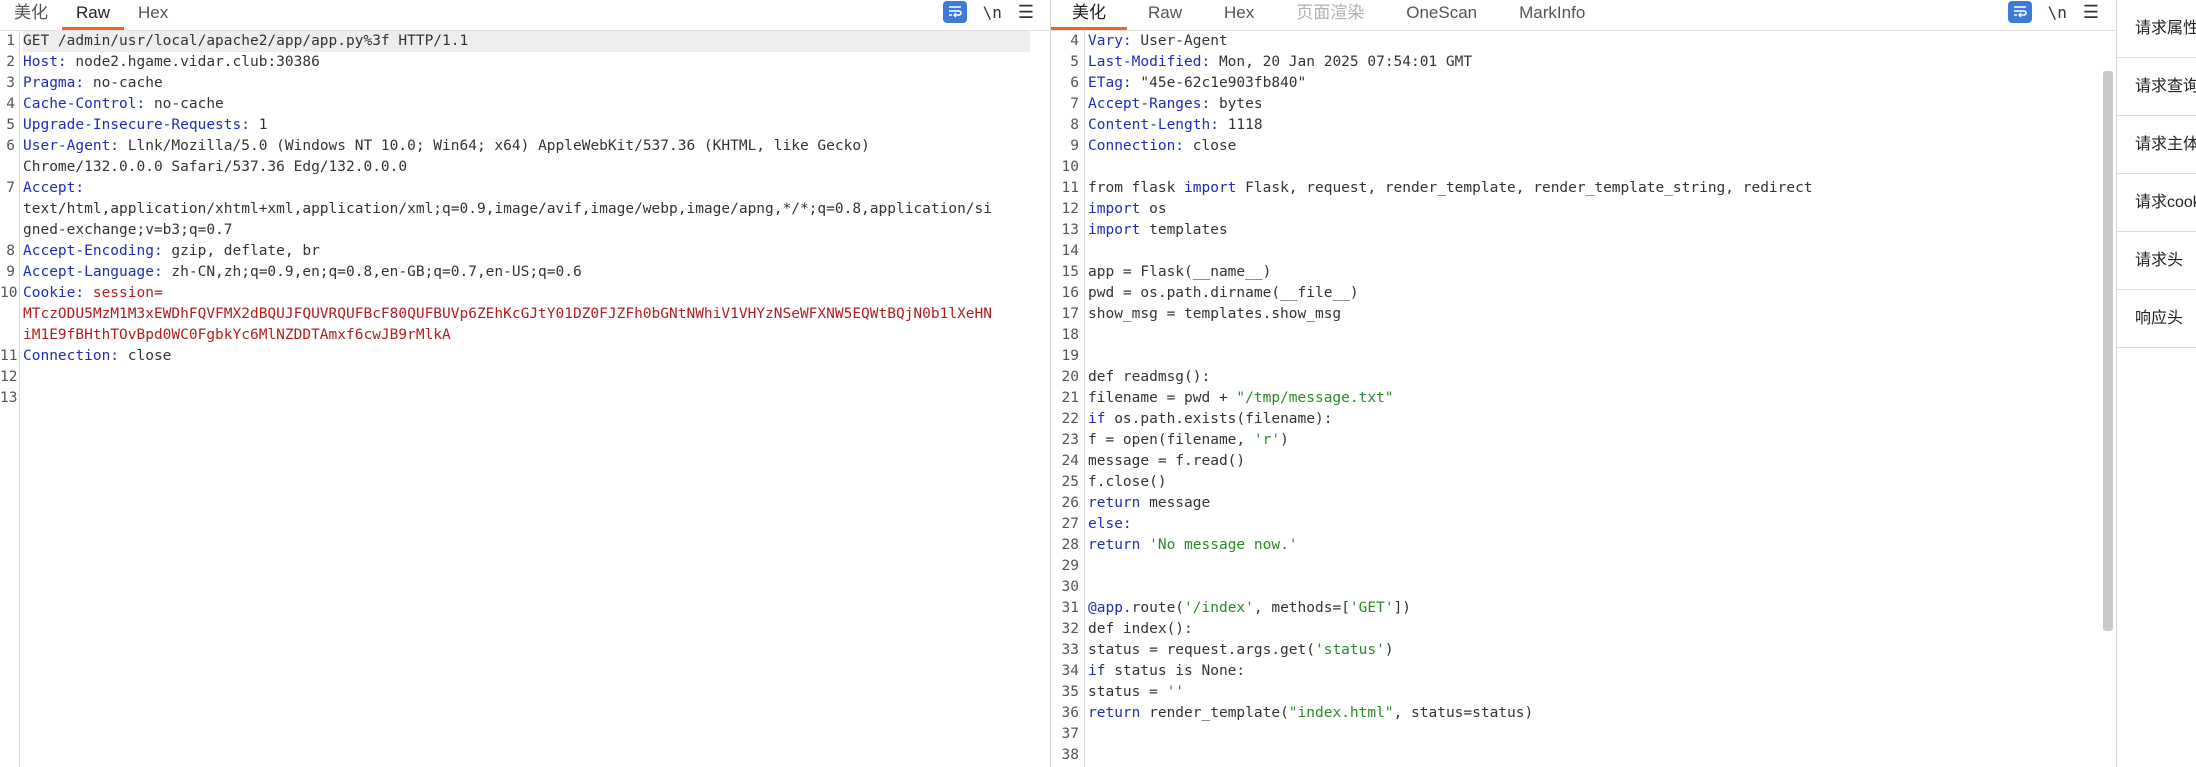 This screenshot has width=2196, height=767. I want to click on code-token: @app., so click(1110, 608).